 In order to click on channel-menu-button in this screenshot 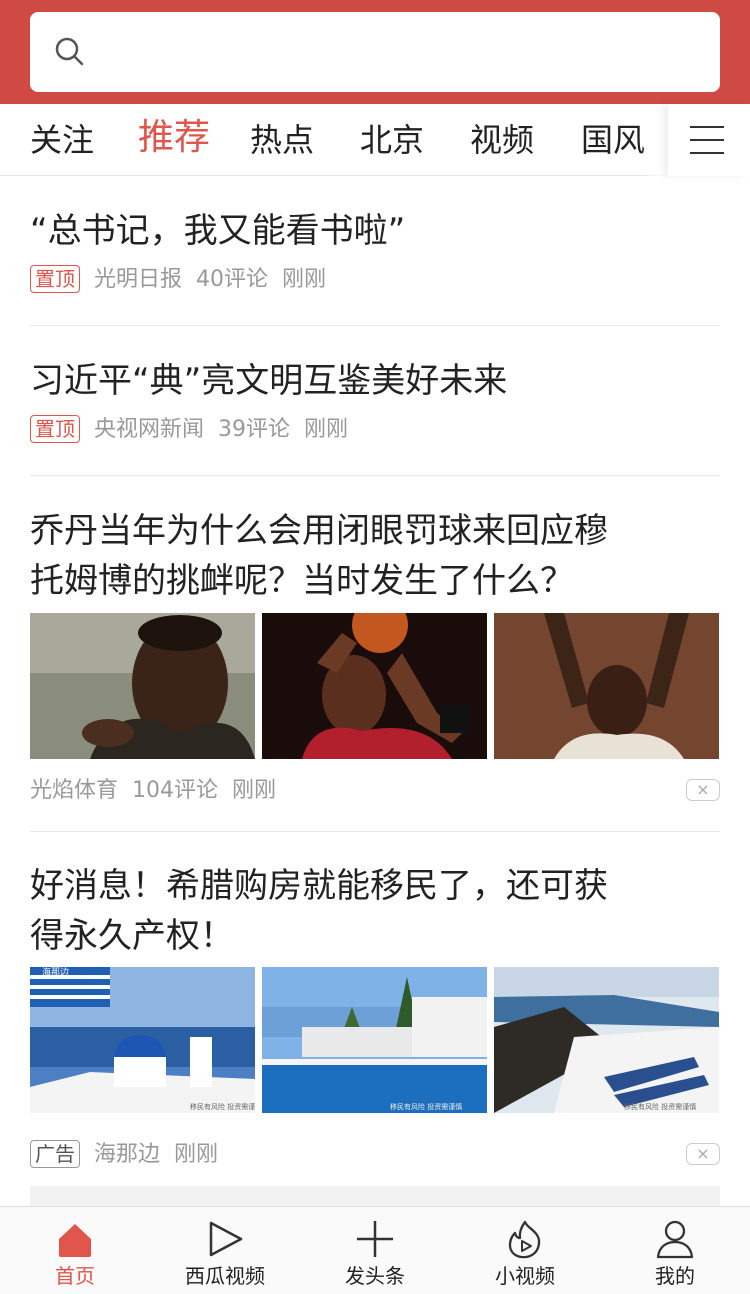, I will do `click(709, 140)`.